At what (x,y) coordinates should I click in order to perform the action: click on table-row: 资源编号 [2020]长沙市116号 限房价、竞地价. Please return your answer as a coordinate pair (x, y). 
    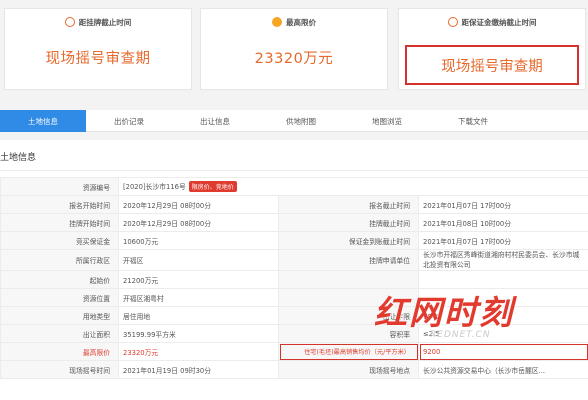
    Looking at the image, I should click on (294, 186).